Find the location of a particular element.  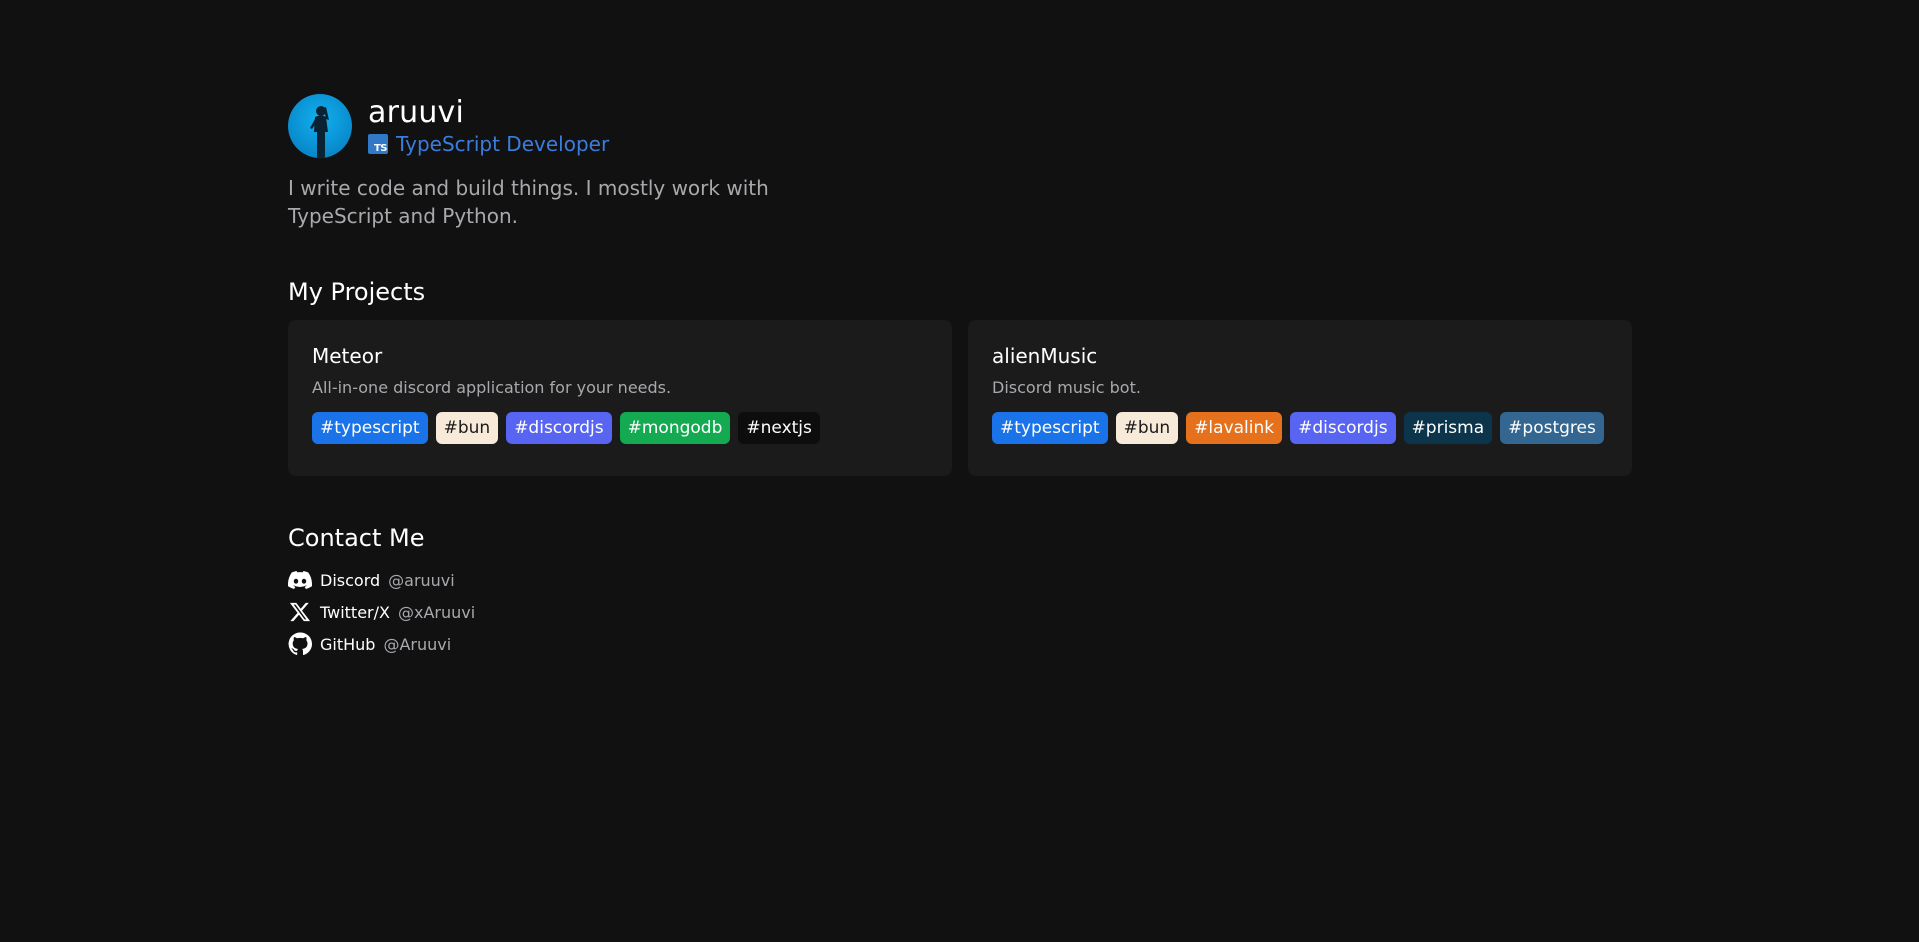

contact-handle: @aruuvi is located at coordinates (421, 580).